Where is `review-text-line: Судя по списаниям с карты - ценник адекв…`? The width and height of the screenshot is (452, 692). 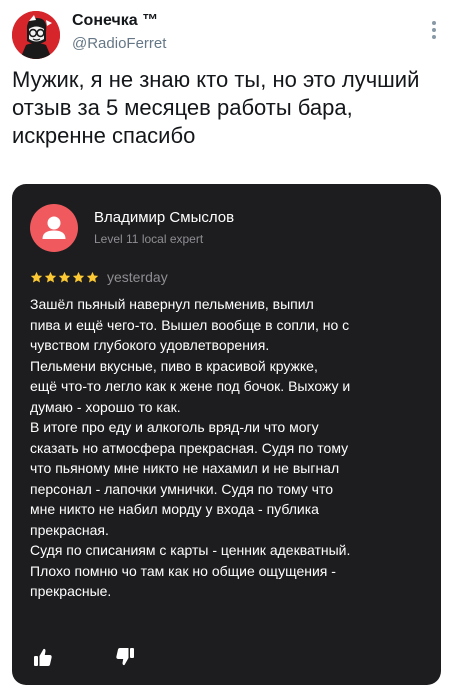
review-text-line: Судя по списаниям с карты - ценник адекв… is located at coordinates (190, 550).